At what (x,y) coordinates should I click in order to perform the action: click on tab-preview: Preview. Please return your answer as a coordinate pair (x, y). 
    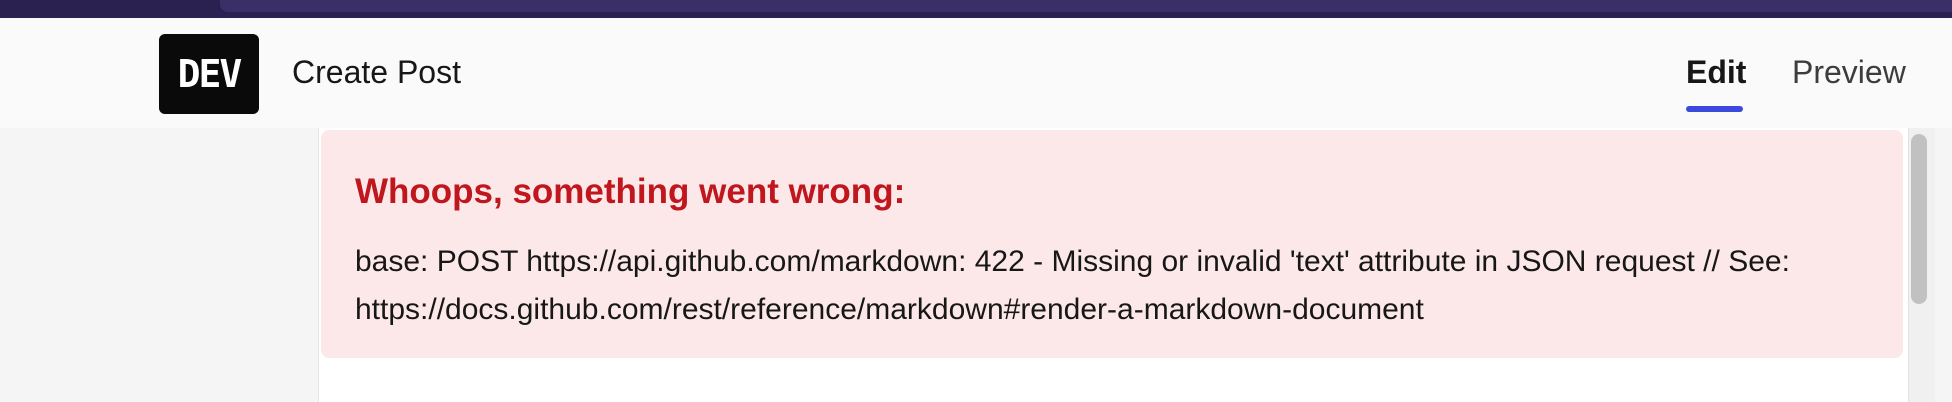
    Looking at the image, I should click on (1849, 72).